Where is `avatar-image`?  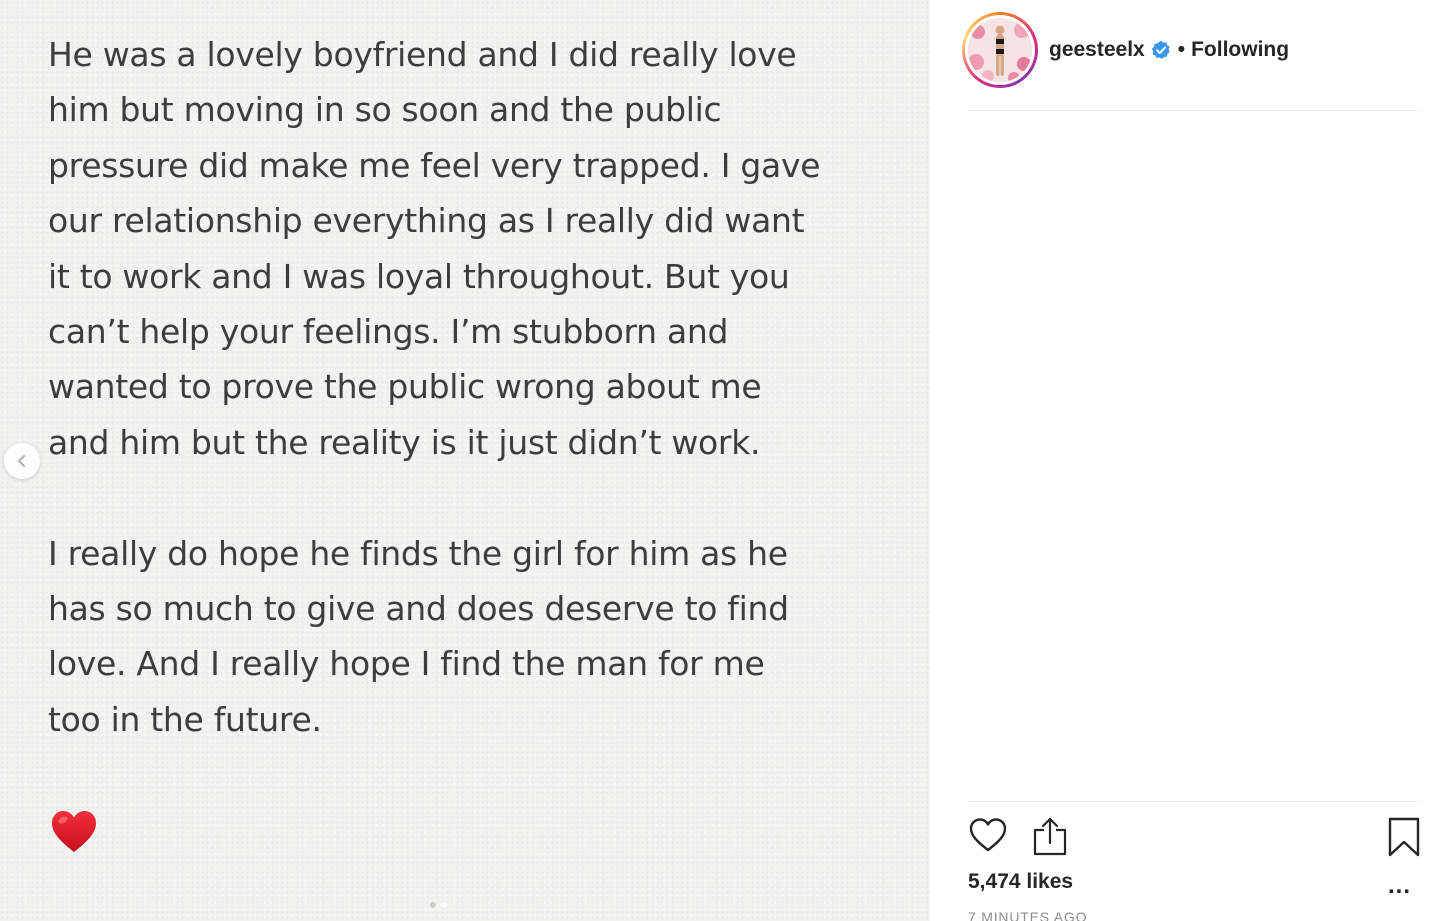
avatar-image is located at coordinates (1000, 50).